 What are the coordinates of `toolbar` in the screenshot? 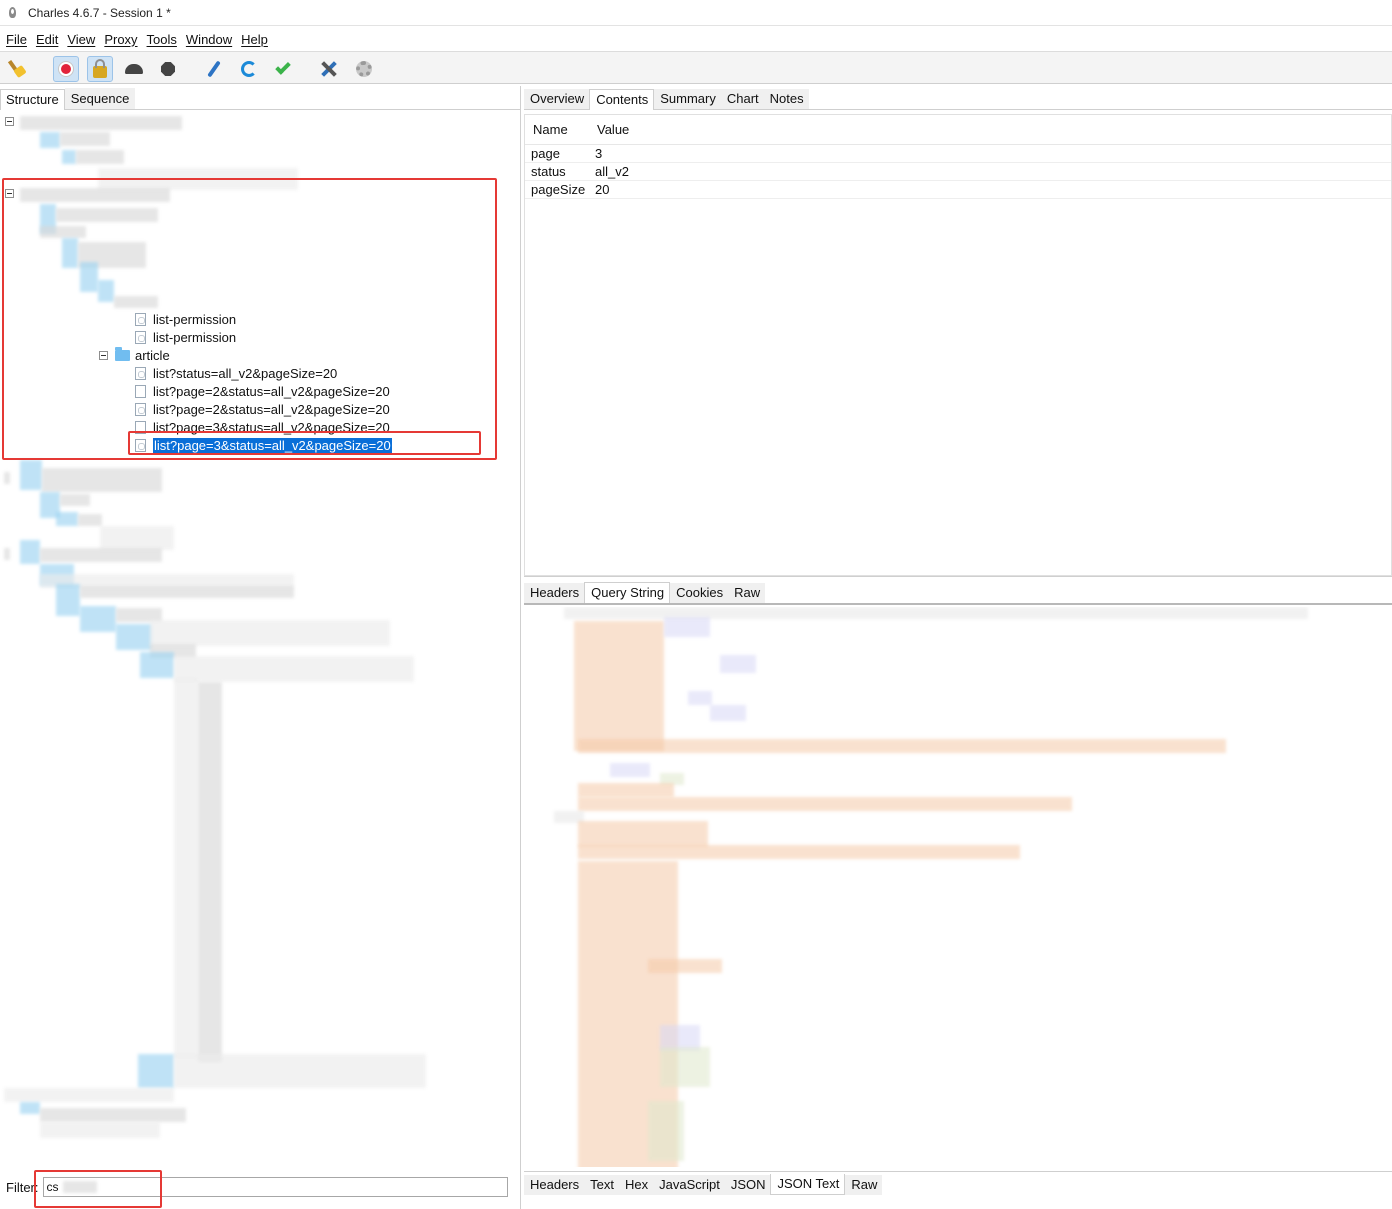 It's located at (696, 67).